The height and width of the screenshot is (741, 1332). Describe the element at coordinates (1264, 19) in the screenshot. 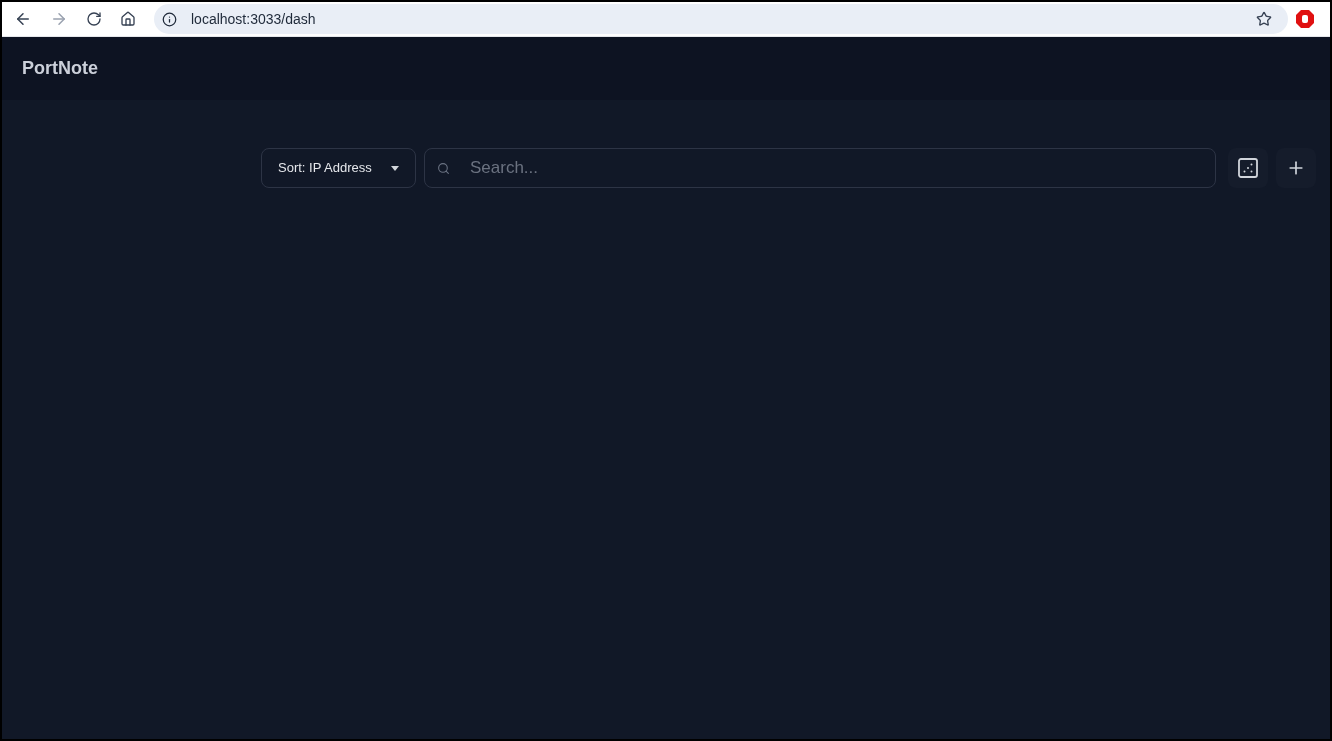

I see `star-icon` at that location.